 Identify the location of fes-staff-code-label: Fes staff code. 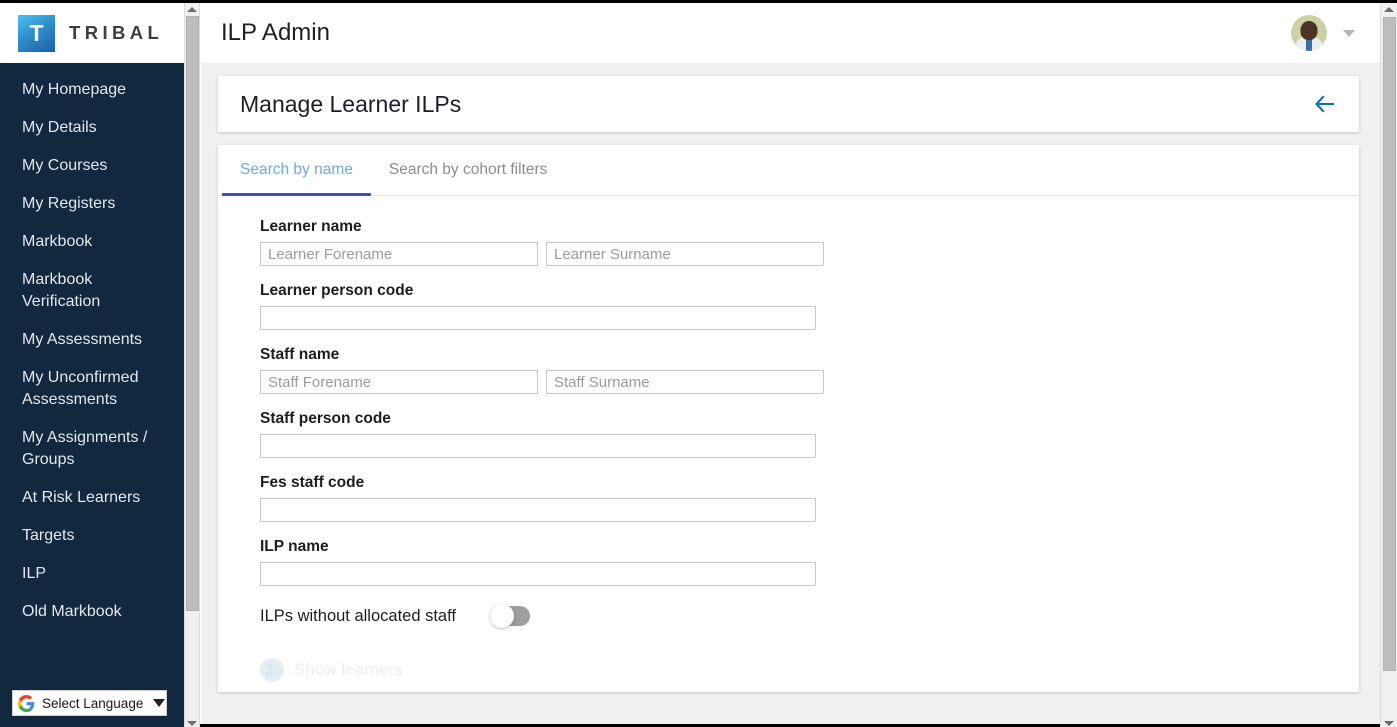
(312, 482).